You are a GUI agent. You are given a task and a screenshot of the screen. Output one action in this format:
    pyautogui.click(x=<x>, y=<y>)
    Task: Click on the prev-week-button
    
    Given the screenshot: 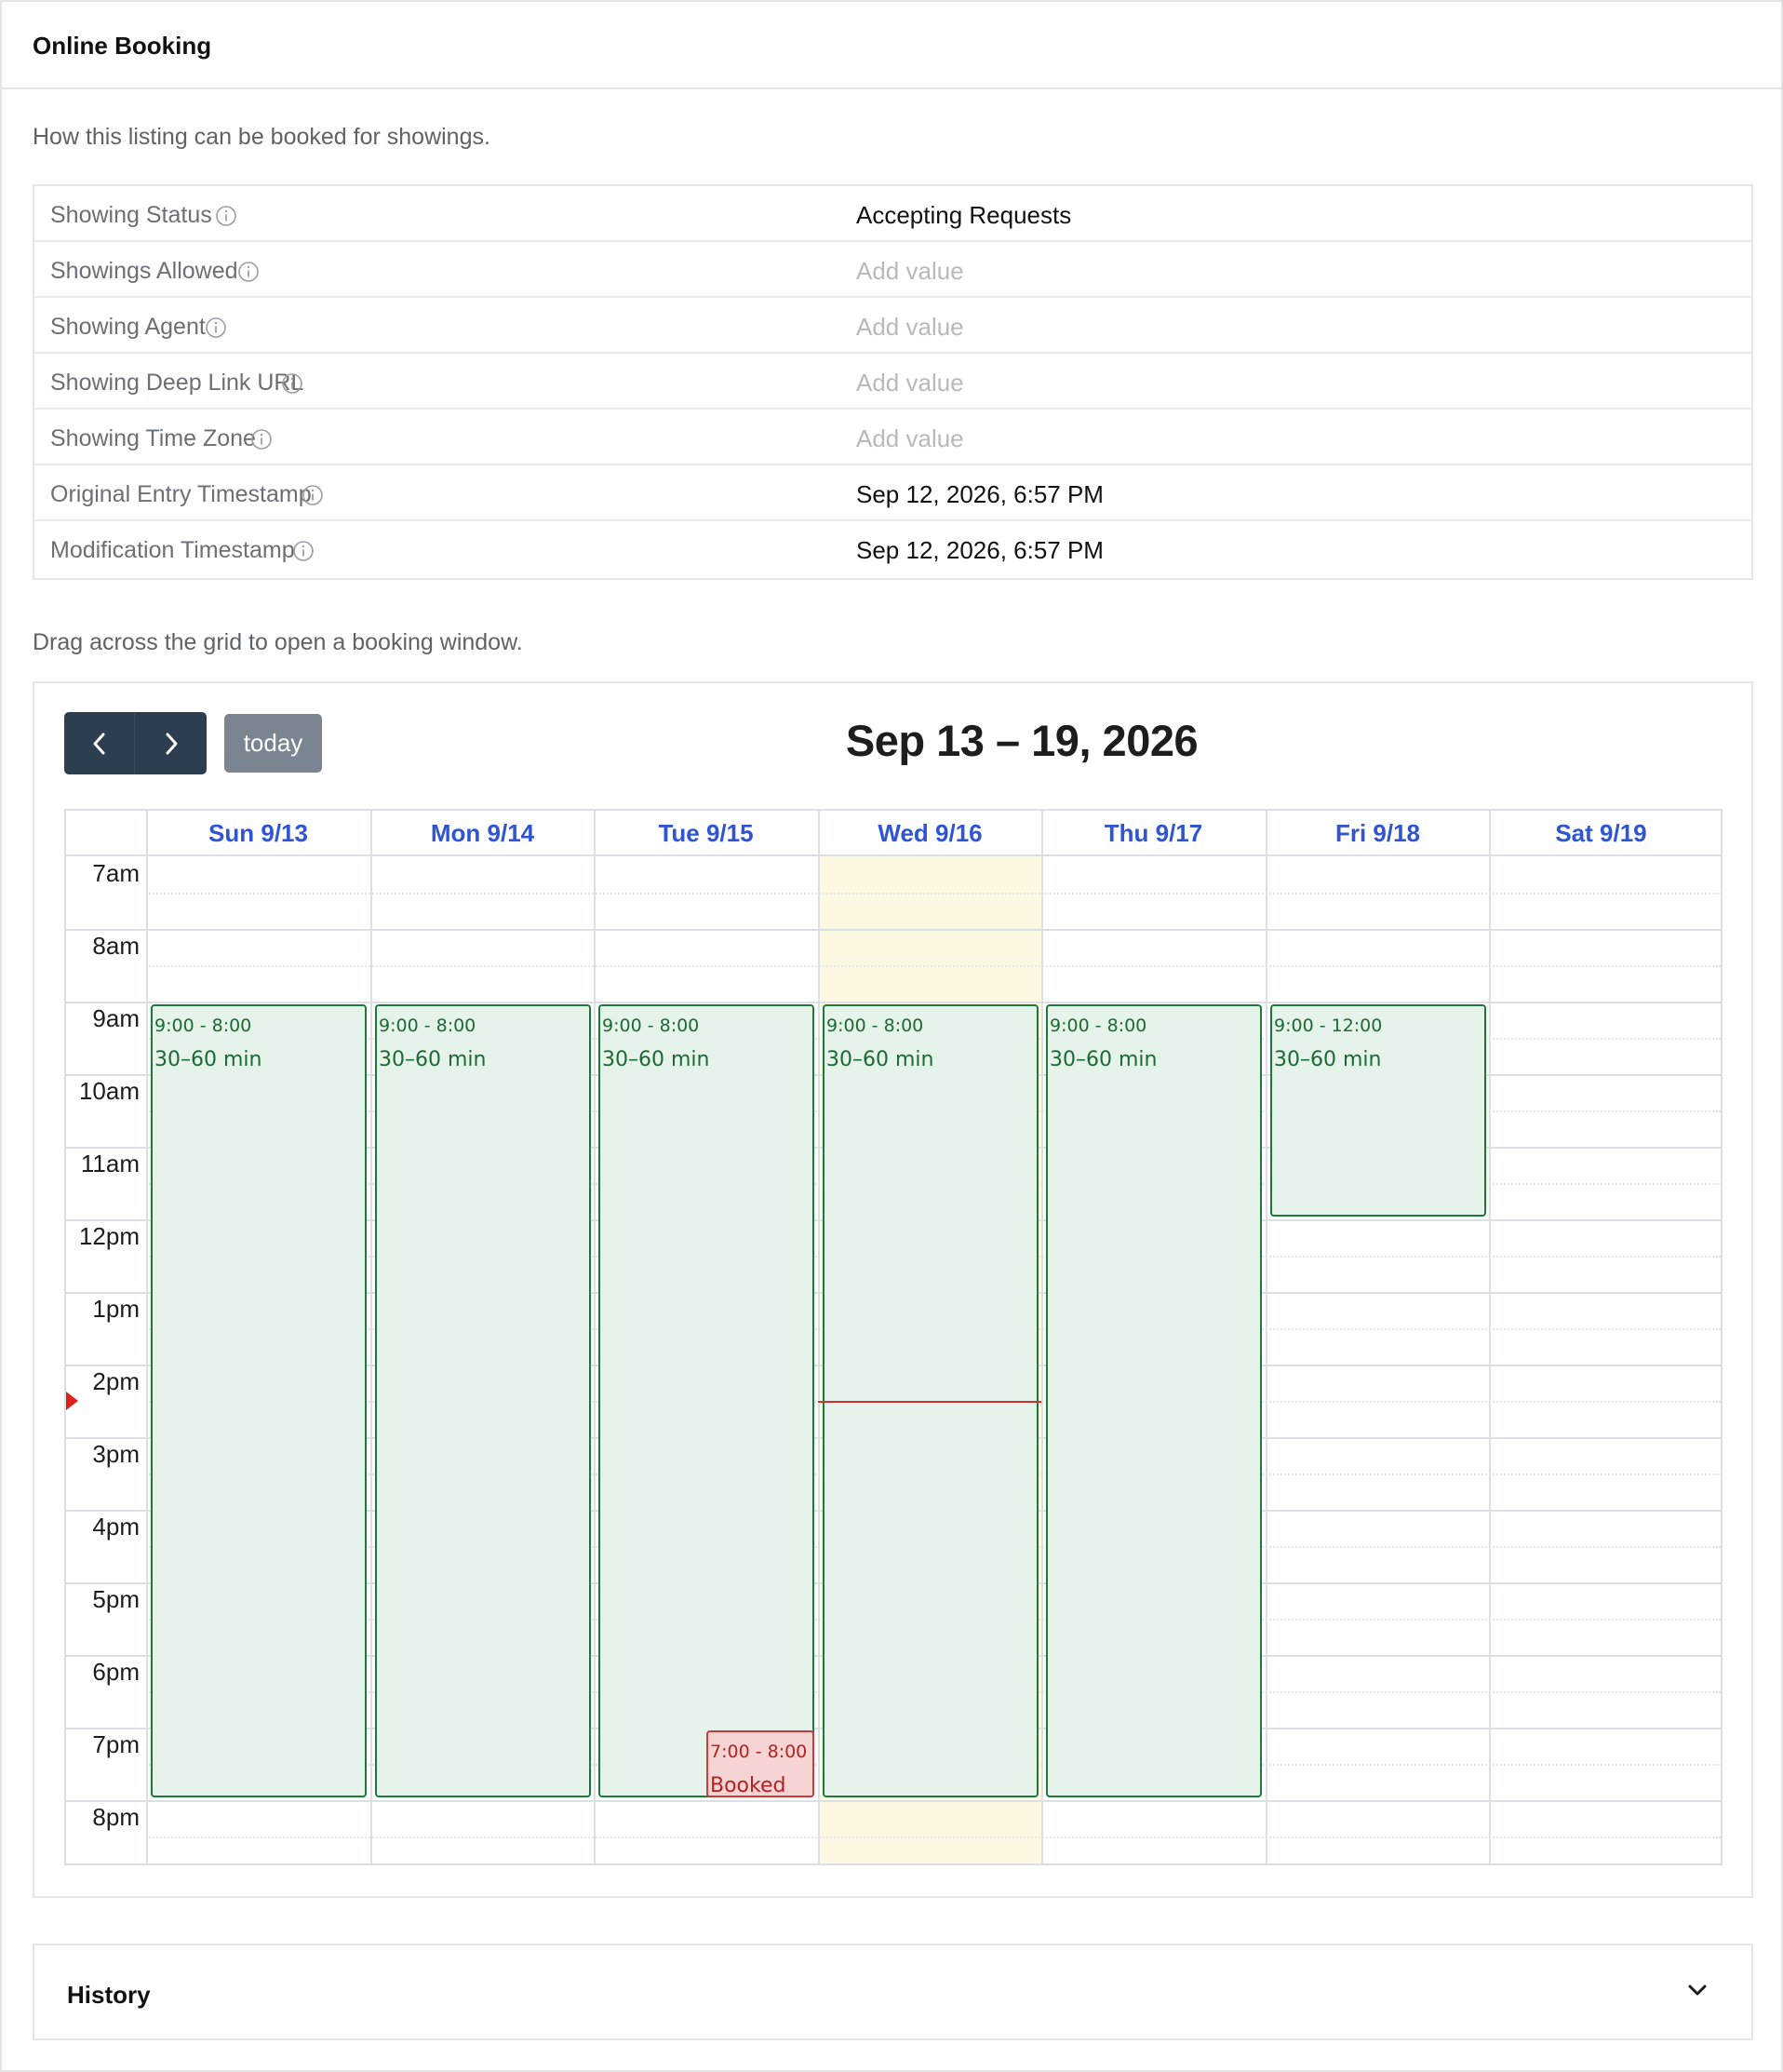 What is the action you would take?
    pyautogui.click(x=99, y=743)
    